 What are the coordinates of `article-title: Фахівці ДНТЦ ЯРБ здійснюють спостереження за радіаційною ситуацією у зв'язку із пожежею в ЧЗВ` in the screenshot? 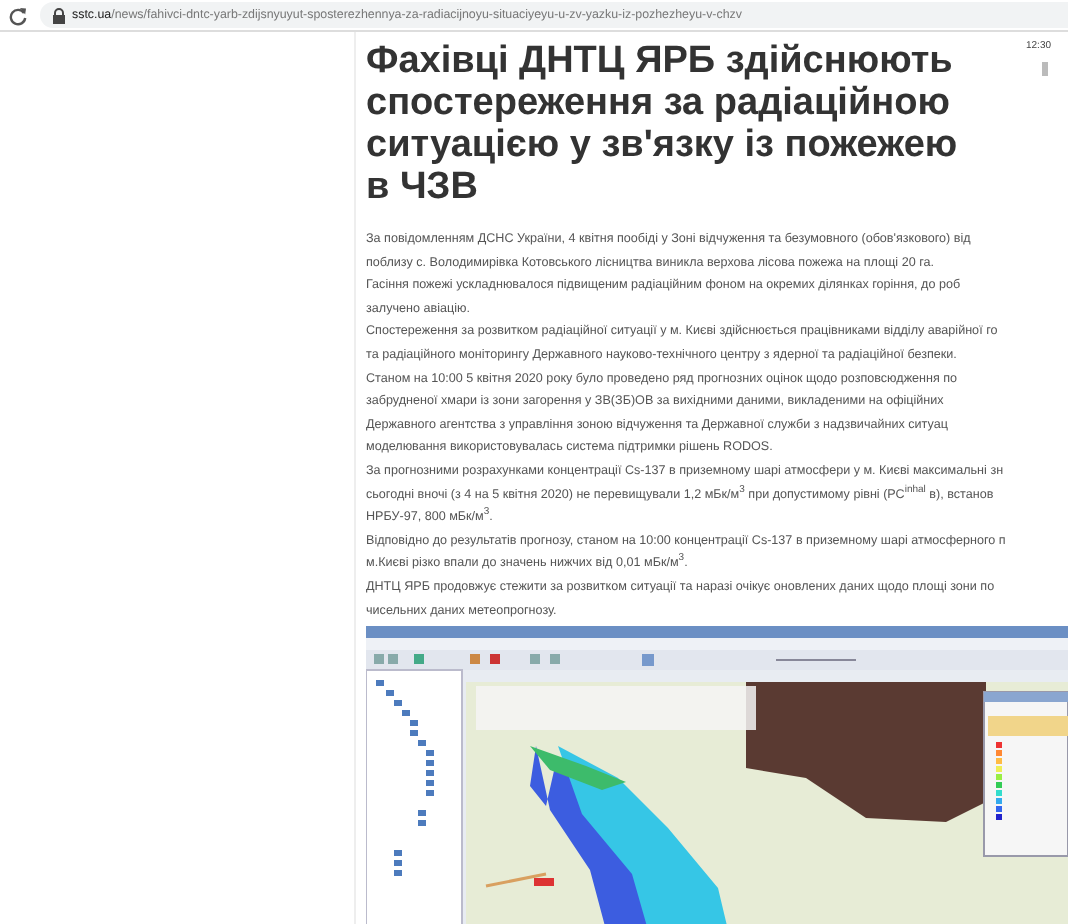 It's located at (663, 124).